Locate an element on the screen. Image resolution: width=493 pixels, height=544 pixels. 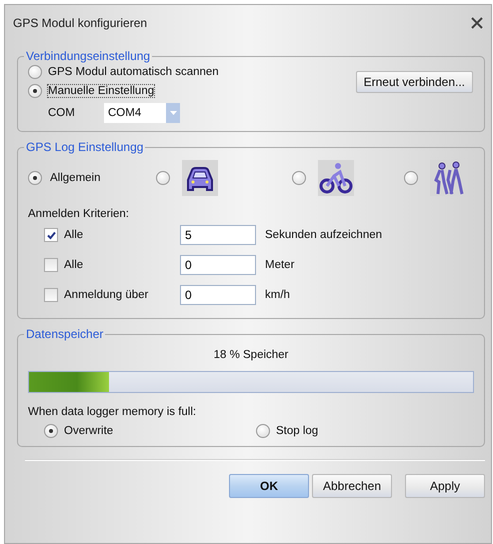
dialog-button: Abbrechen is located at coordinates (352, 486).